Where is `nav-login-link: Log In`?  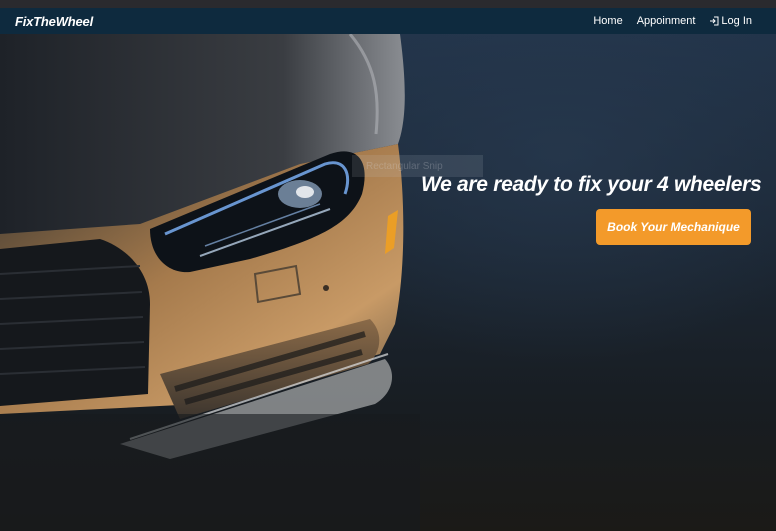
nav-login-link: Log In is located at coordinates (730, 21).